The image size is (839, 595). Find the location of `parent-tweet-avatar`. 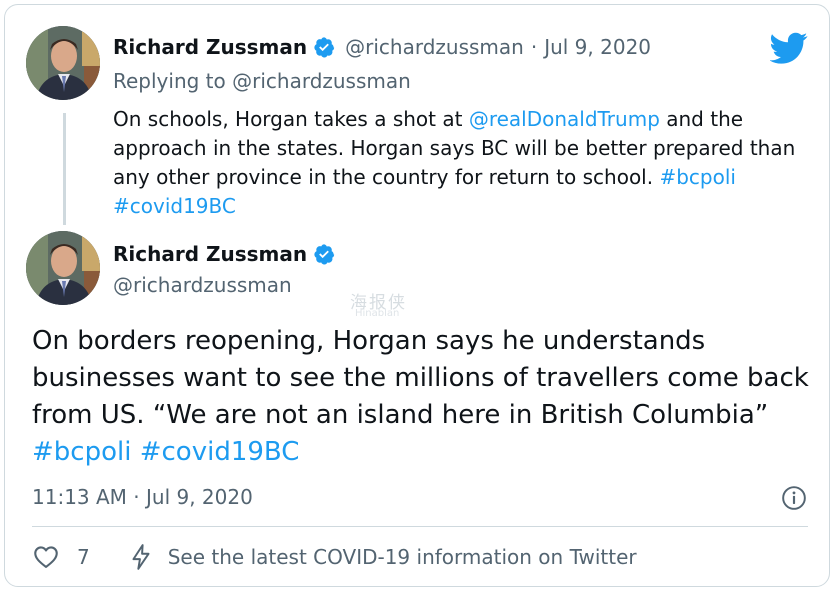

parent-tweet-avatar is located at coordinates (63, 63).